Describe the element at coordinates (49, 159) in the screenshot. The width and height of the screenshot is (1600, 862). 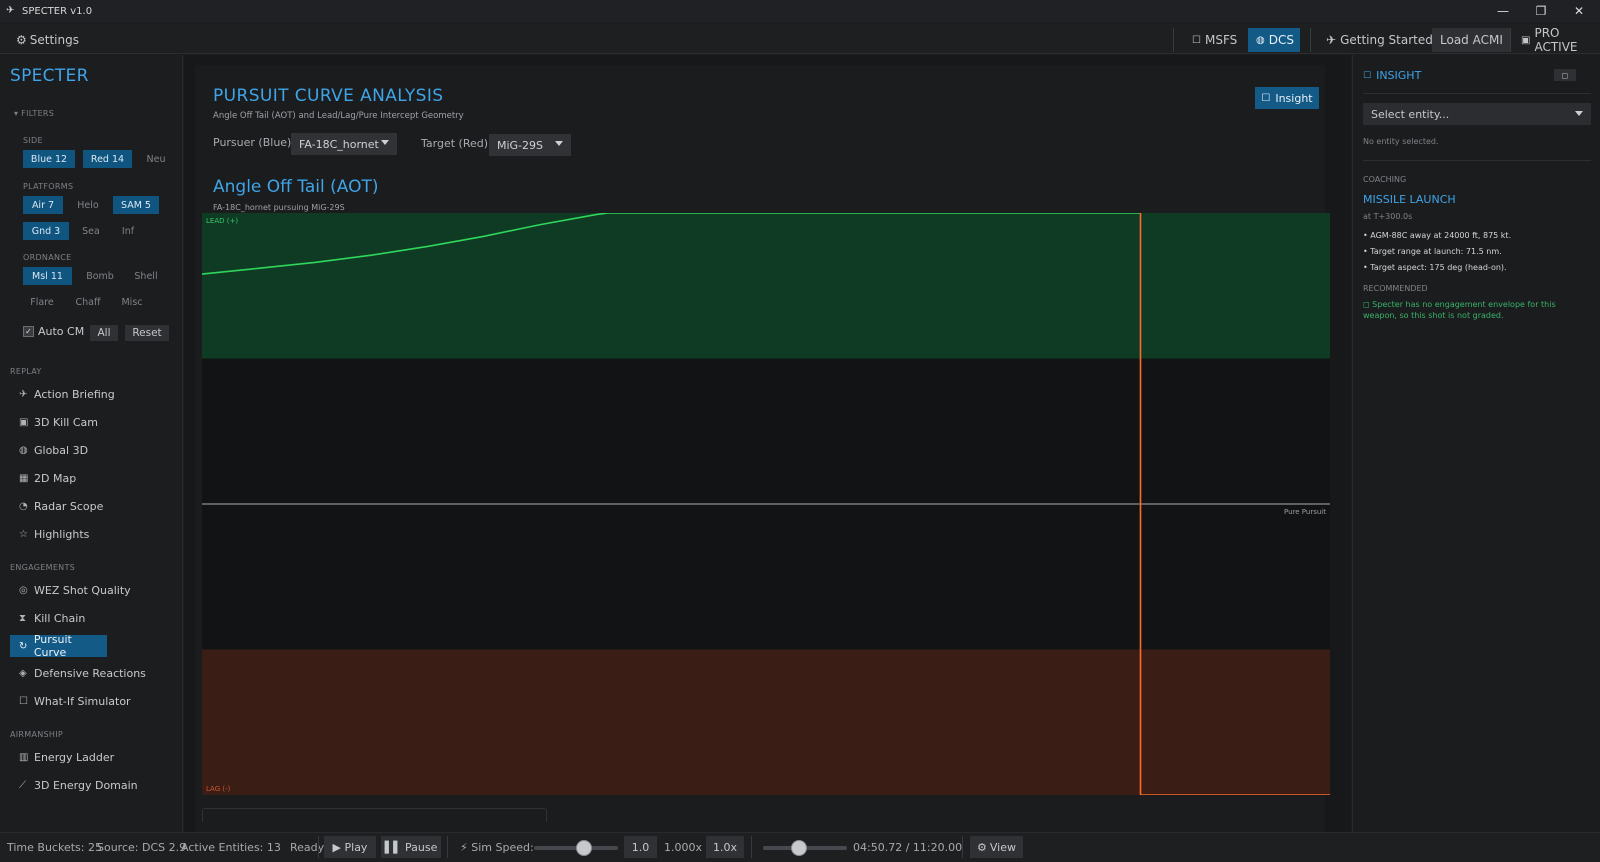
I see `chip-side-blue: Blue 12` at that location.